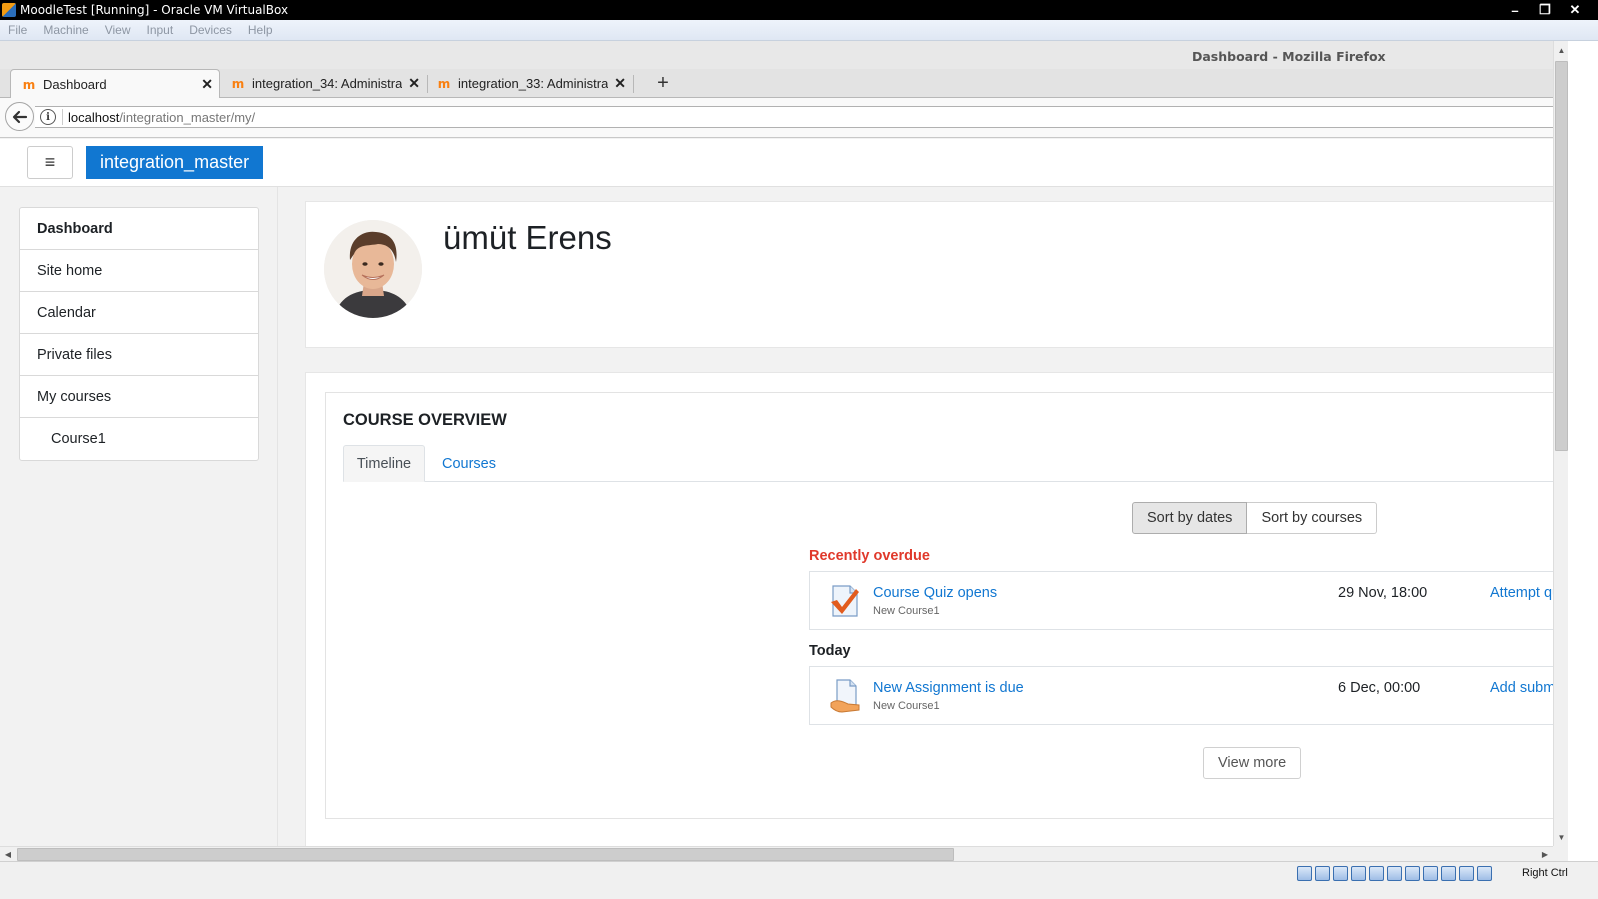 This screenshot has width=1598, height=899. I want to click on browser-navbar: i localhost/integration_master/my/, so click(792, 118).